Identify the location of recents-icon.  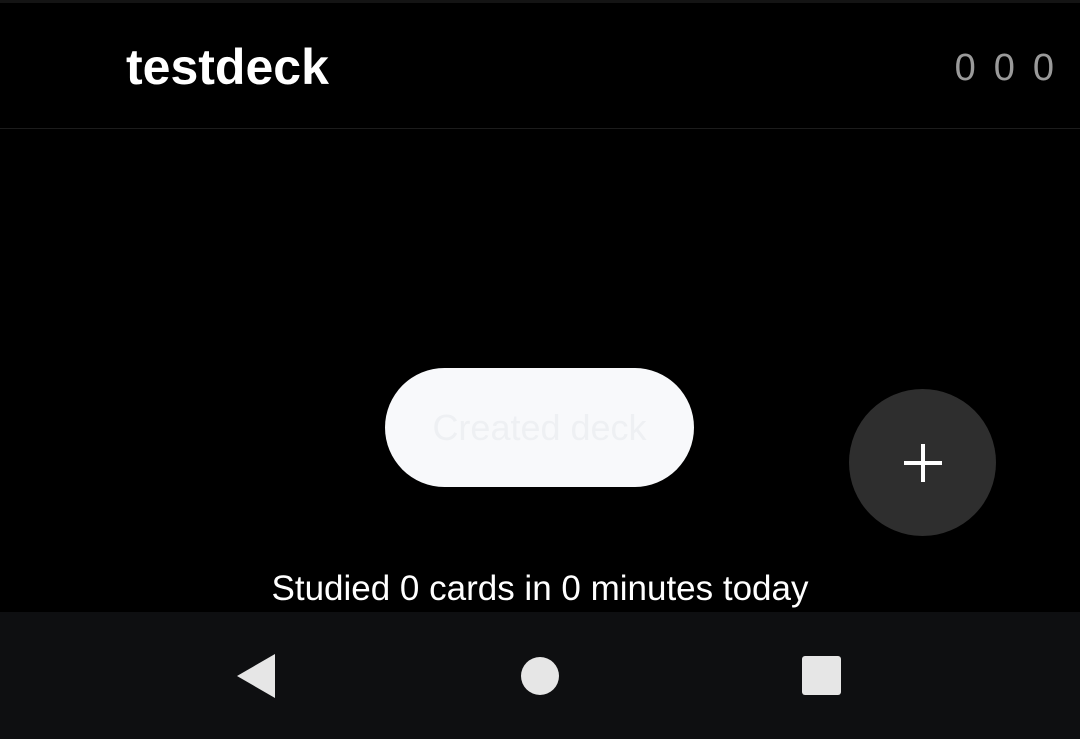
(821, 675).